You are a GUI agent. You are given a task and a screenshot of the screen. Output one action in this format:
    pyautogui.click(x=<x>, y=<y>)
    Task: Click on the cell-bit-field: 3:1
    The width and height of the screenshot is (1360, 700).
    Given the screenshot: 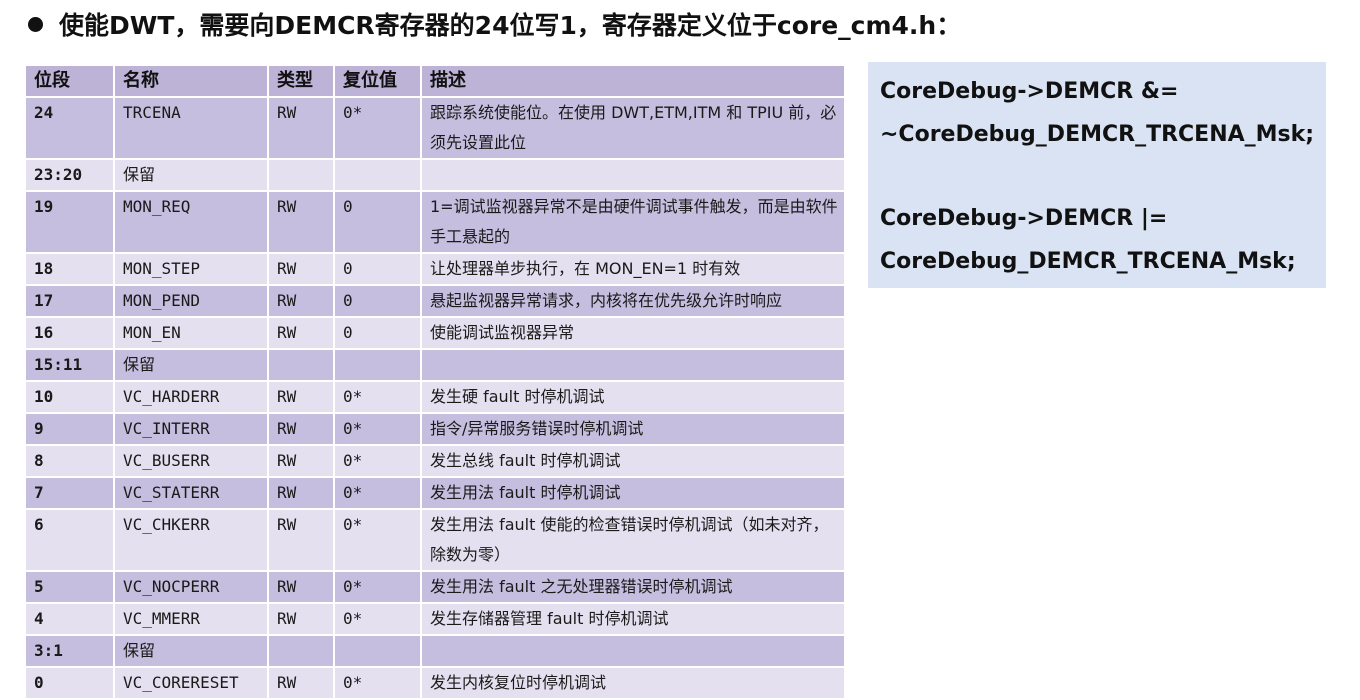 What is the action you would take?
    pyautogui.click(x=69, y=651)
    